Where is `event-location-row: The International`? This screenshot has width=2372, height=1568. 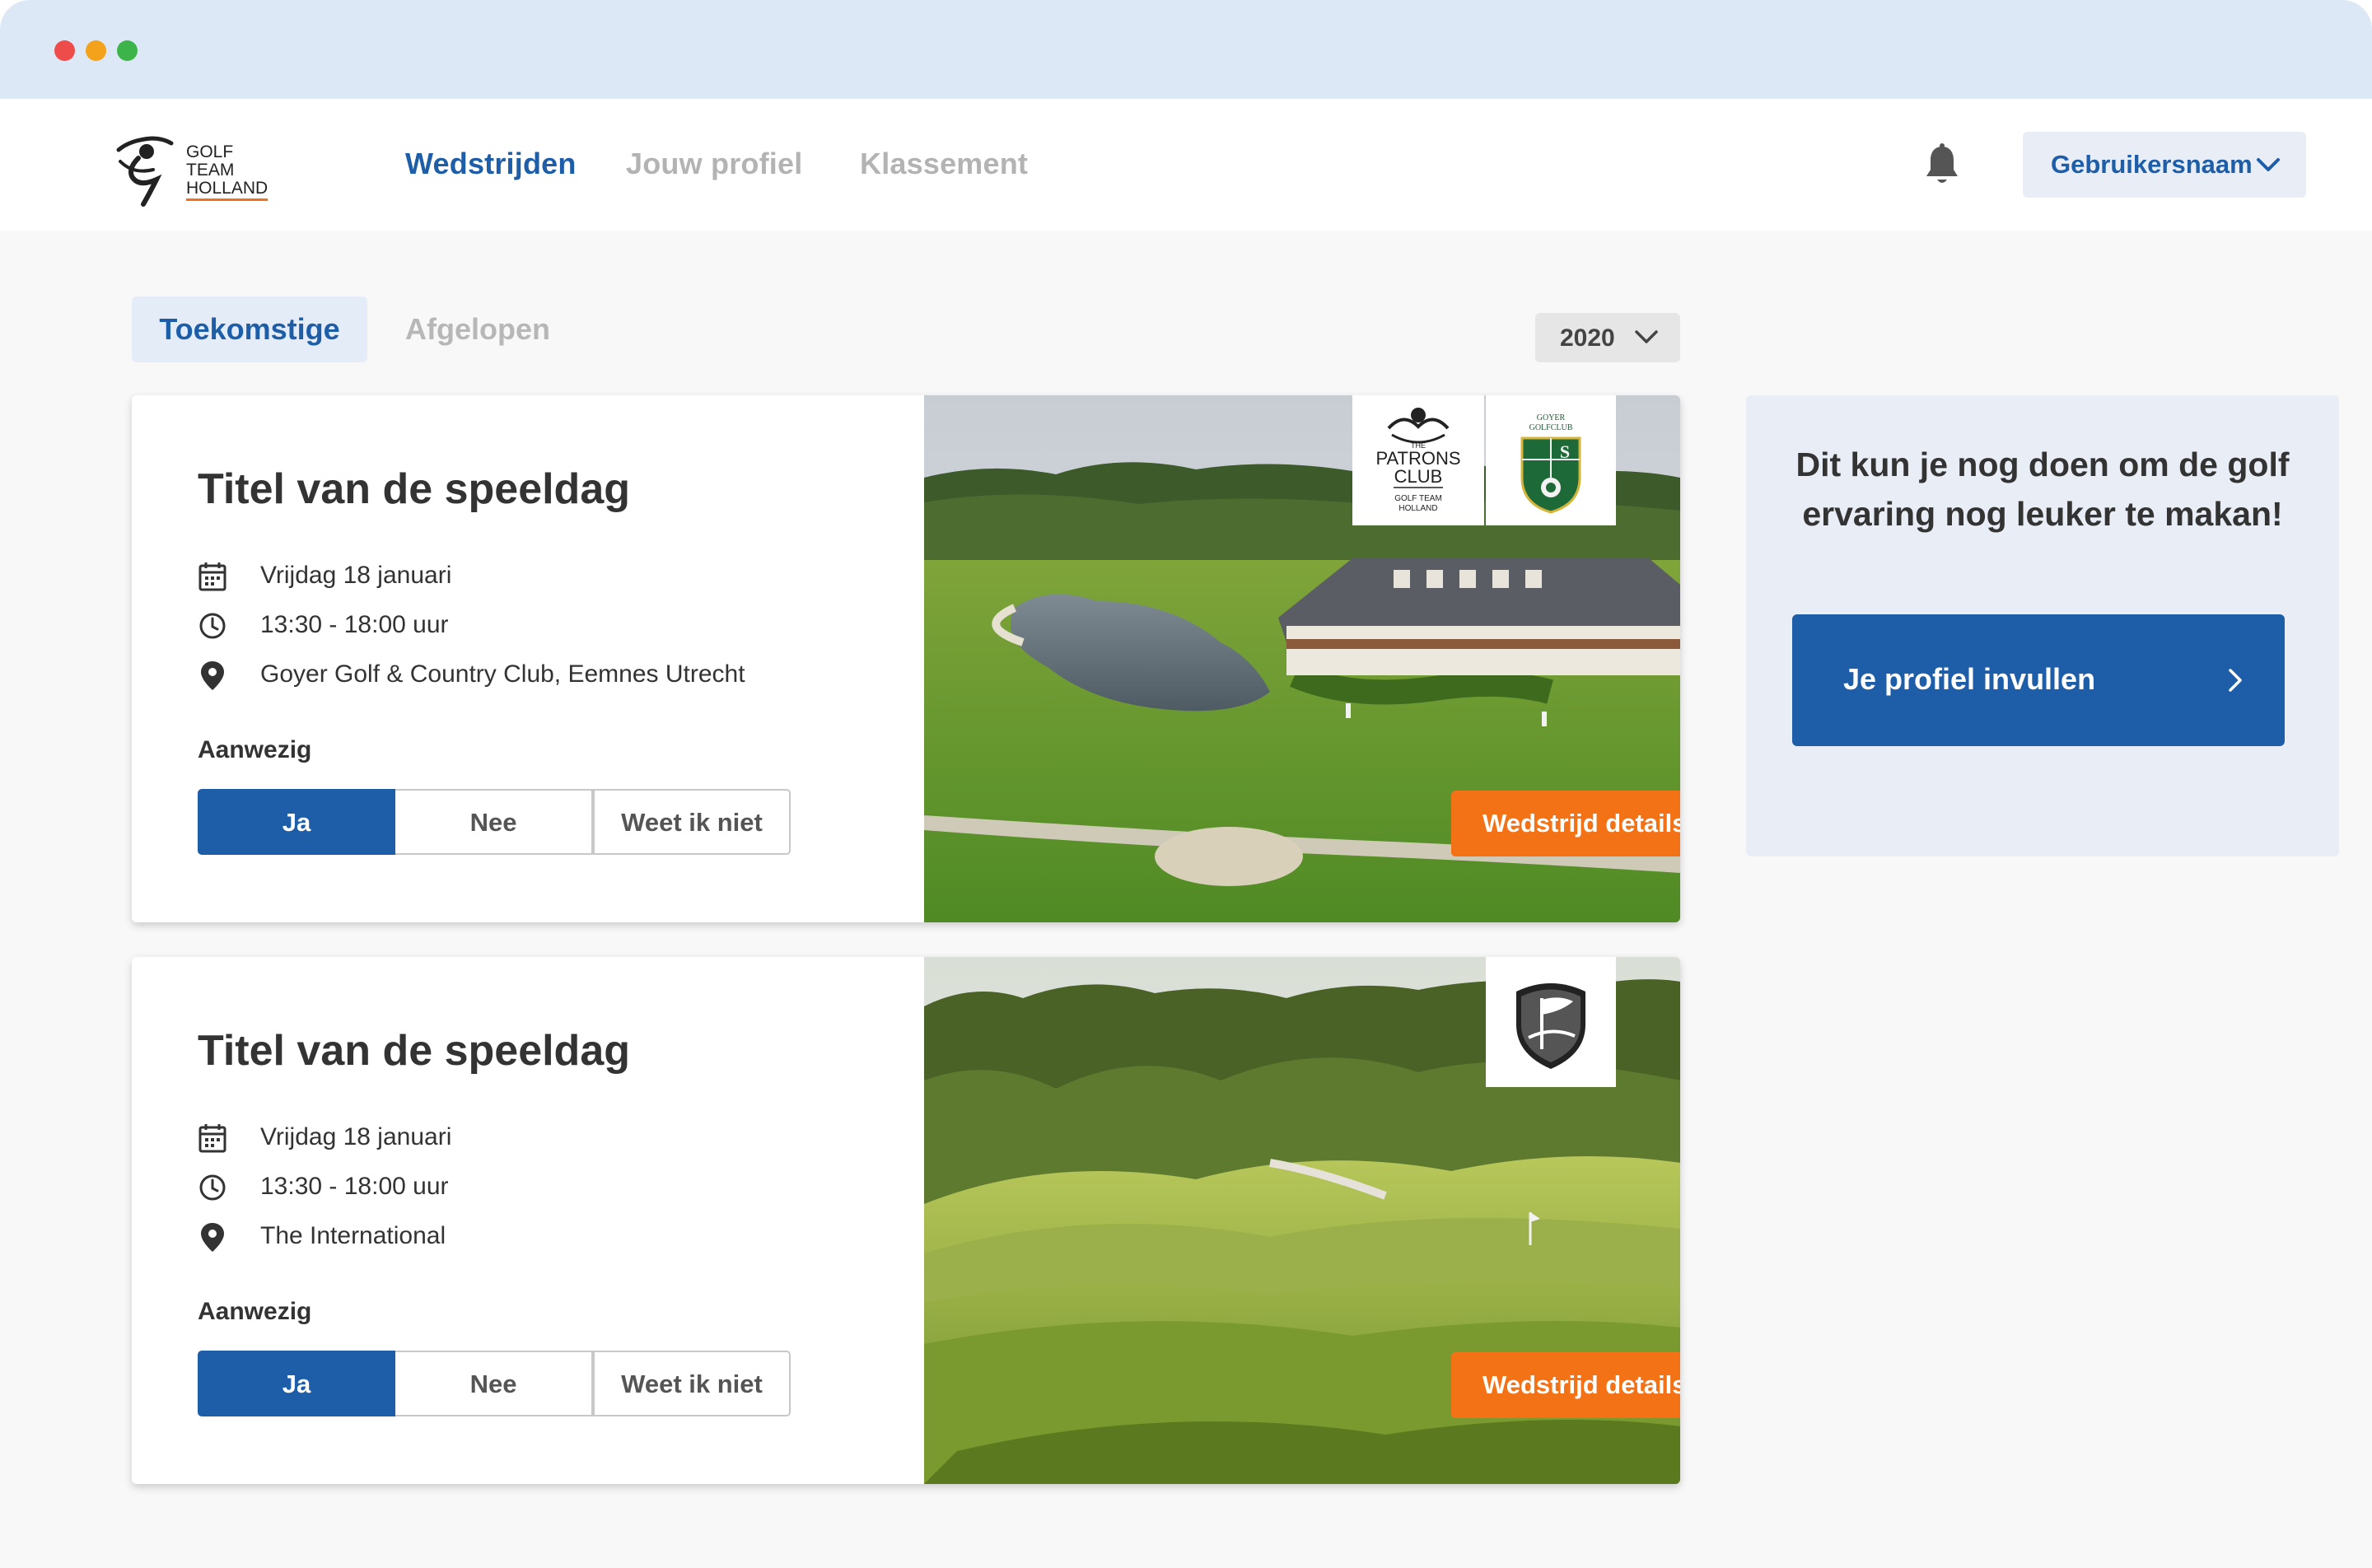
event-location-row: The International is located at coordinates (568, 1236).